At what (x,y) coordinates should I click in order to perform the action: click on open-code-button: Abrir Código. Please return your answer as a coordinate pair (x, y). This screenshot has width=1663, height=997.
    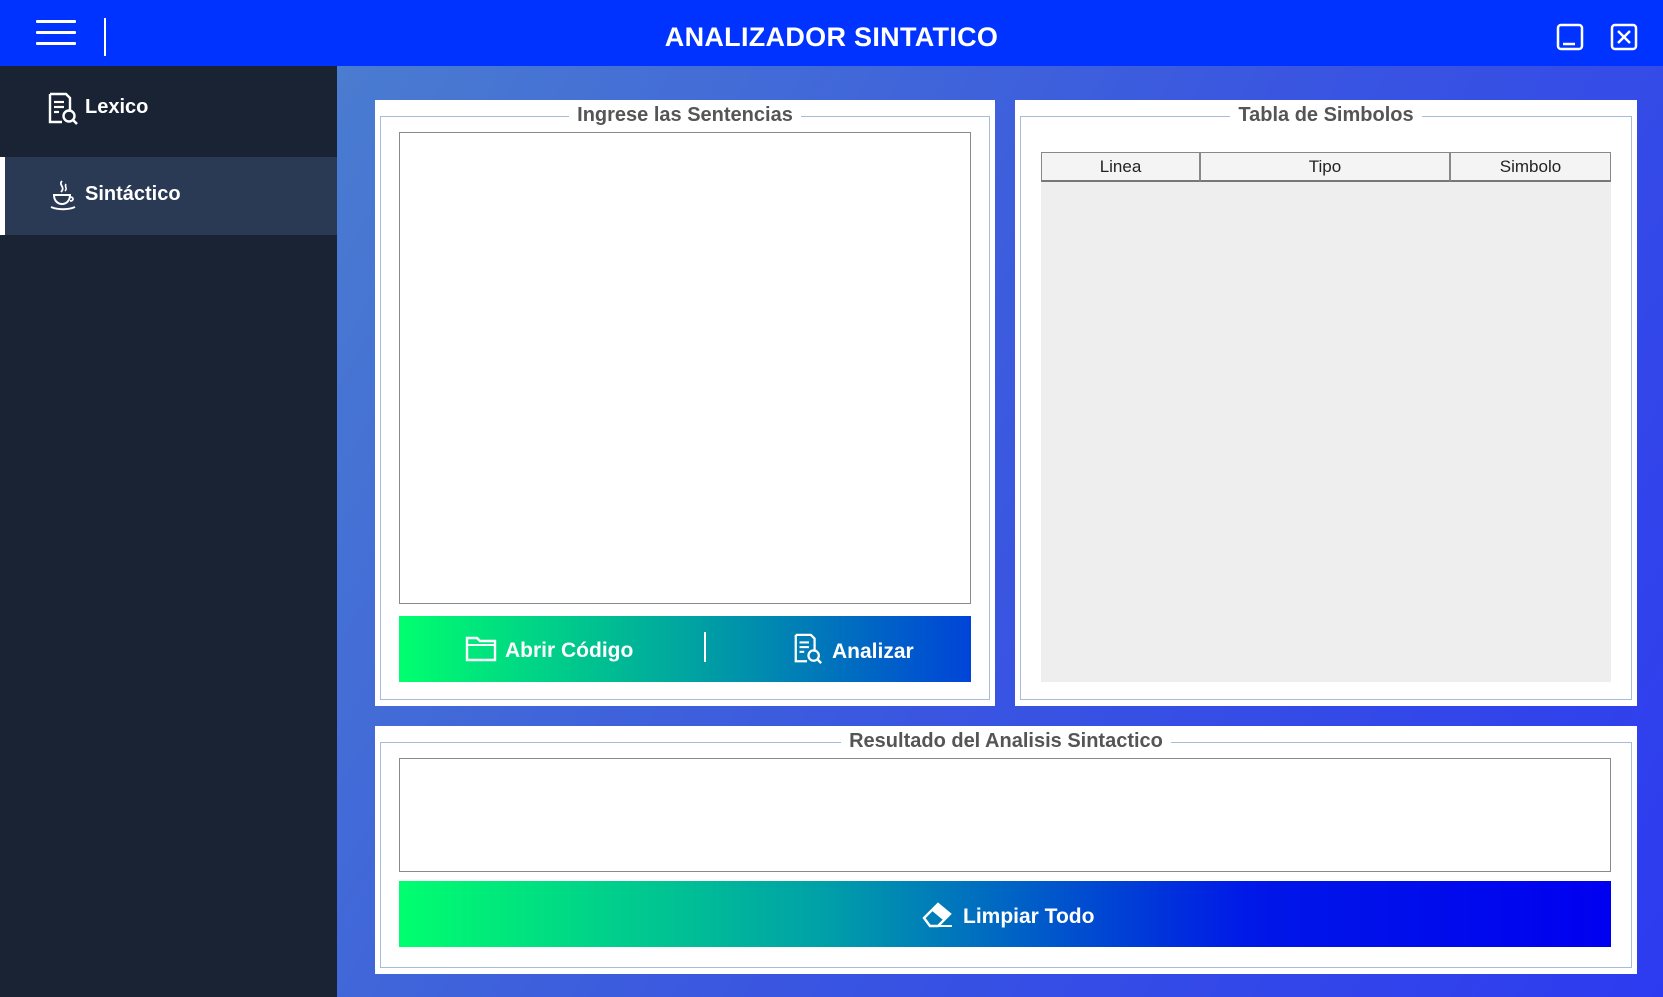
    Looking at the image, I should click on (549, 651).